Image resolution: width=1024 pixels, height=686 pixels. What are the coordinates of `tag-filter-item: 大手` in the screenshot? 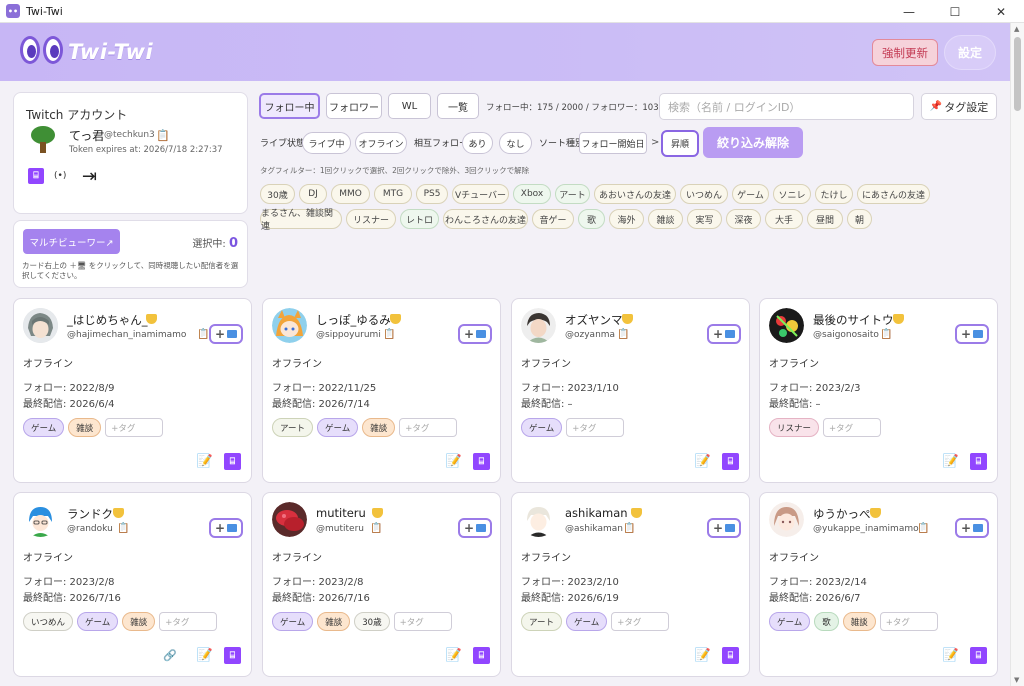 It's located at (784, 219).